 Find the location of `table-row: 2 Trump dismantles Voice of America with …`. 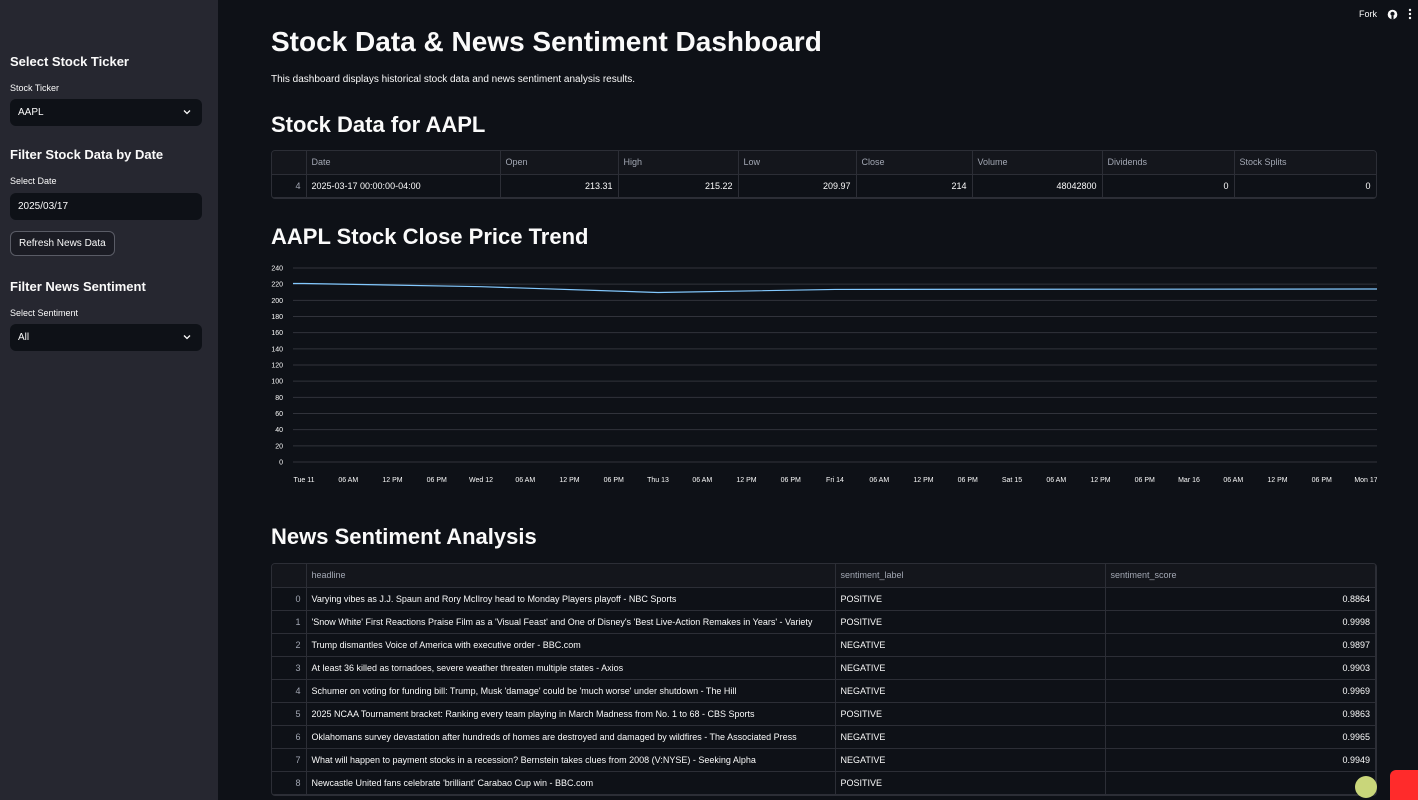

table-row: 2 Trump dismantles Voice of America with … is located at coordinates (824, 645).